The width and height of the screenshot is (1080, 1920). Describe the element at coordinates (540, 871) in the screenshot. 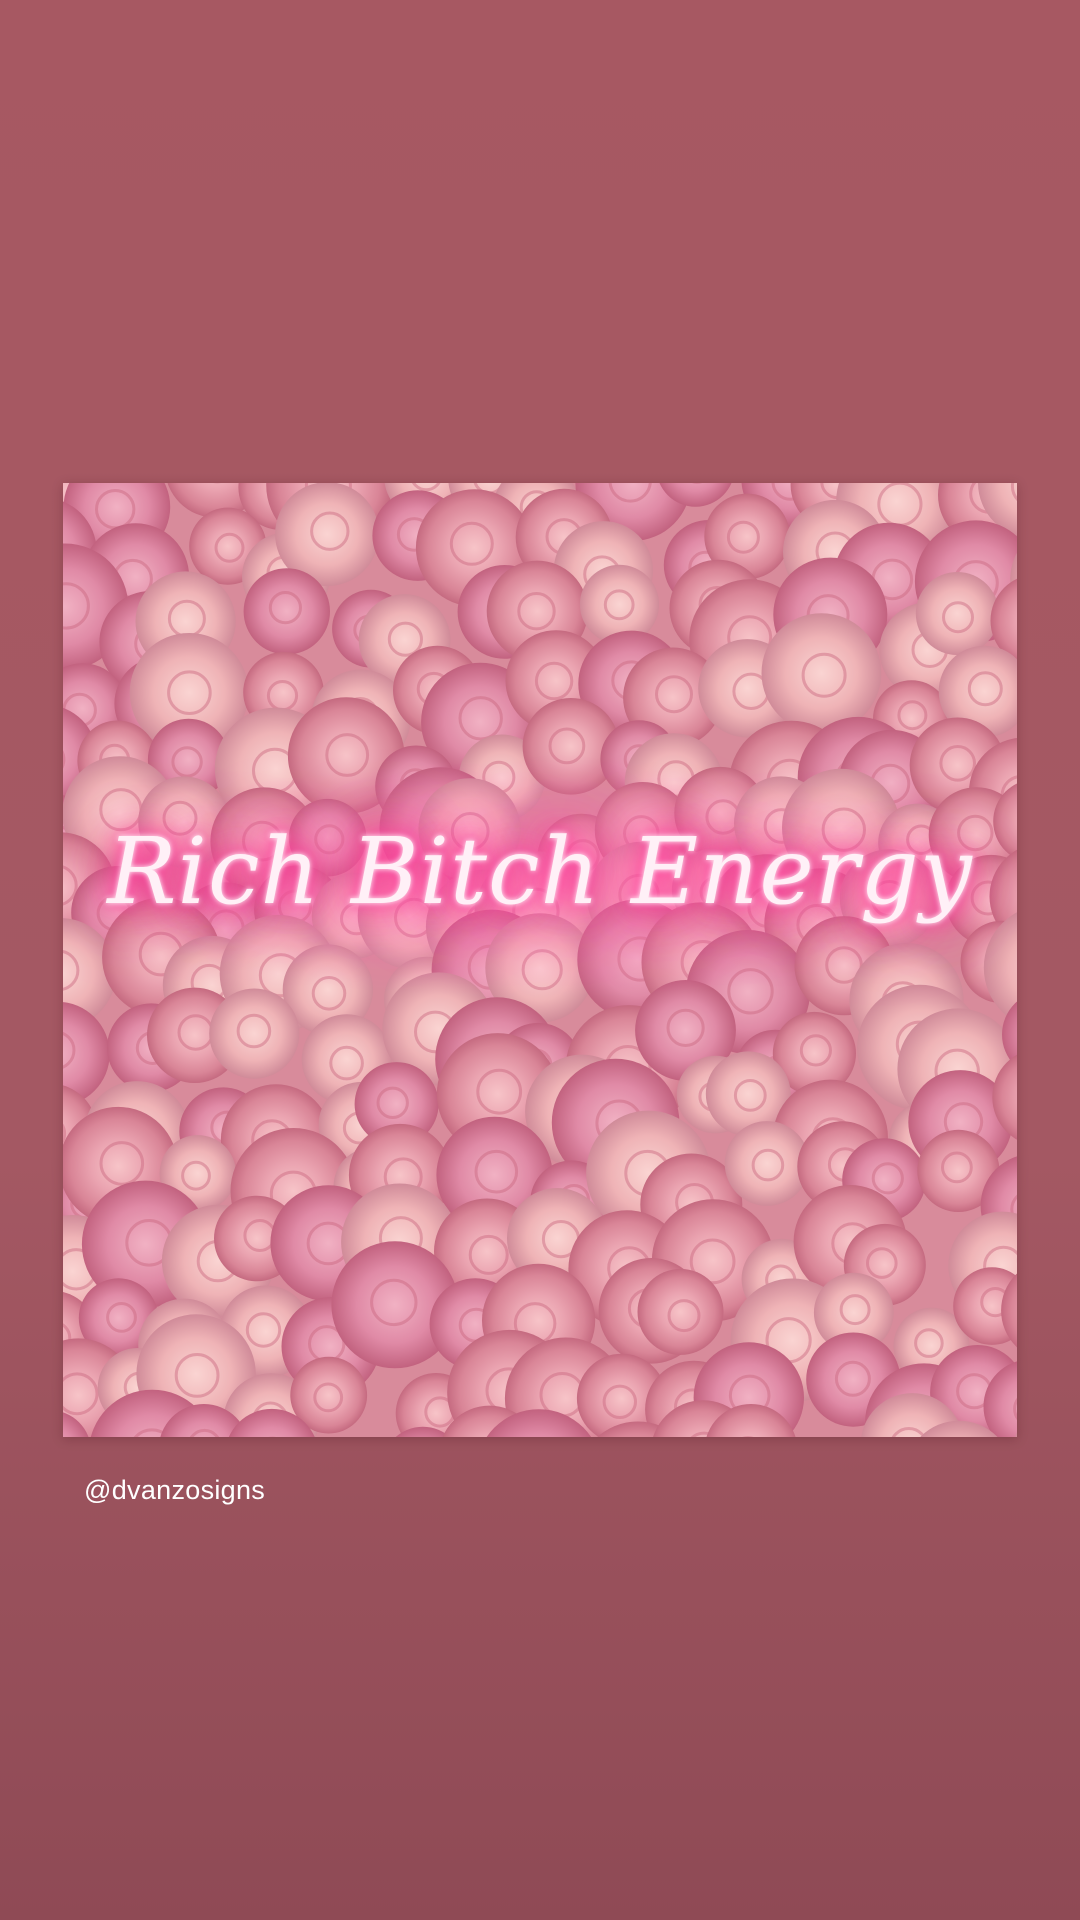

I see `neon-sign-text: Rich Bitch Energy` at that location.